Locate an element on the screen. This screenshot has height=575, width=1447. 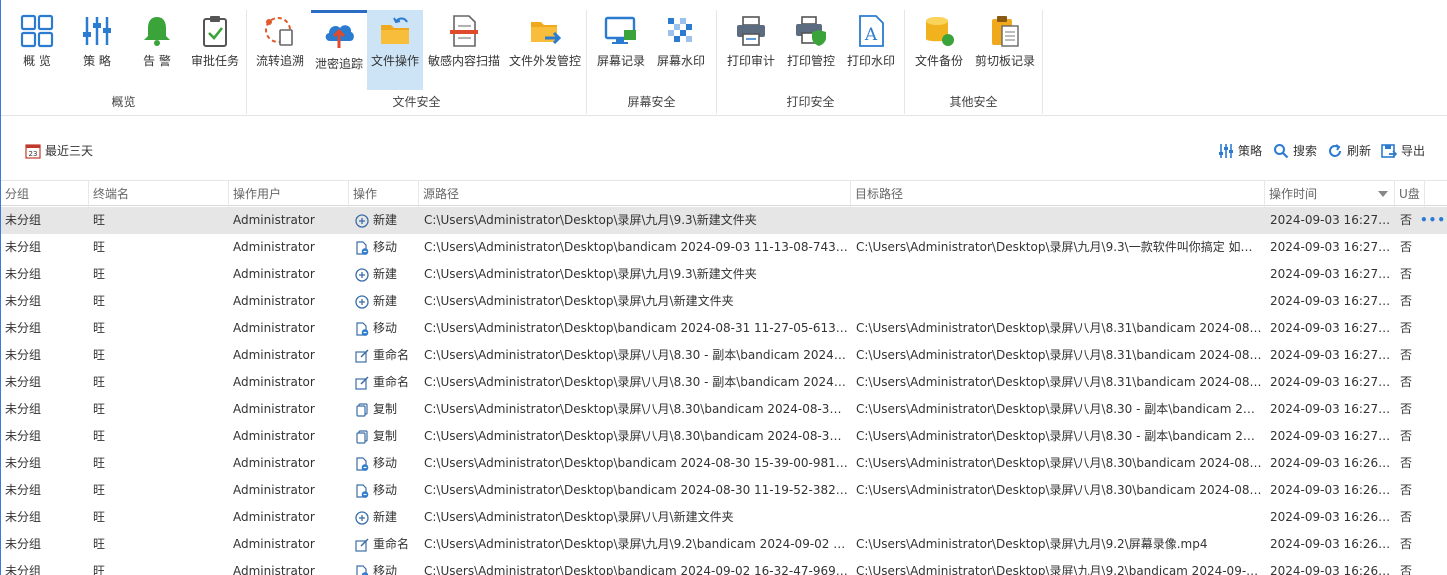
overview-button: 概 览 is located at coordinates (37, 50).